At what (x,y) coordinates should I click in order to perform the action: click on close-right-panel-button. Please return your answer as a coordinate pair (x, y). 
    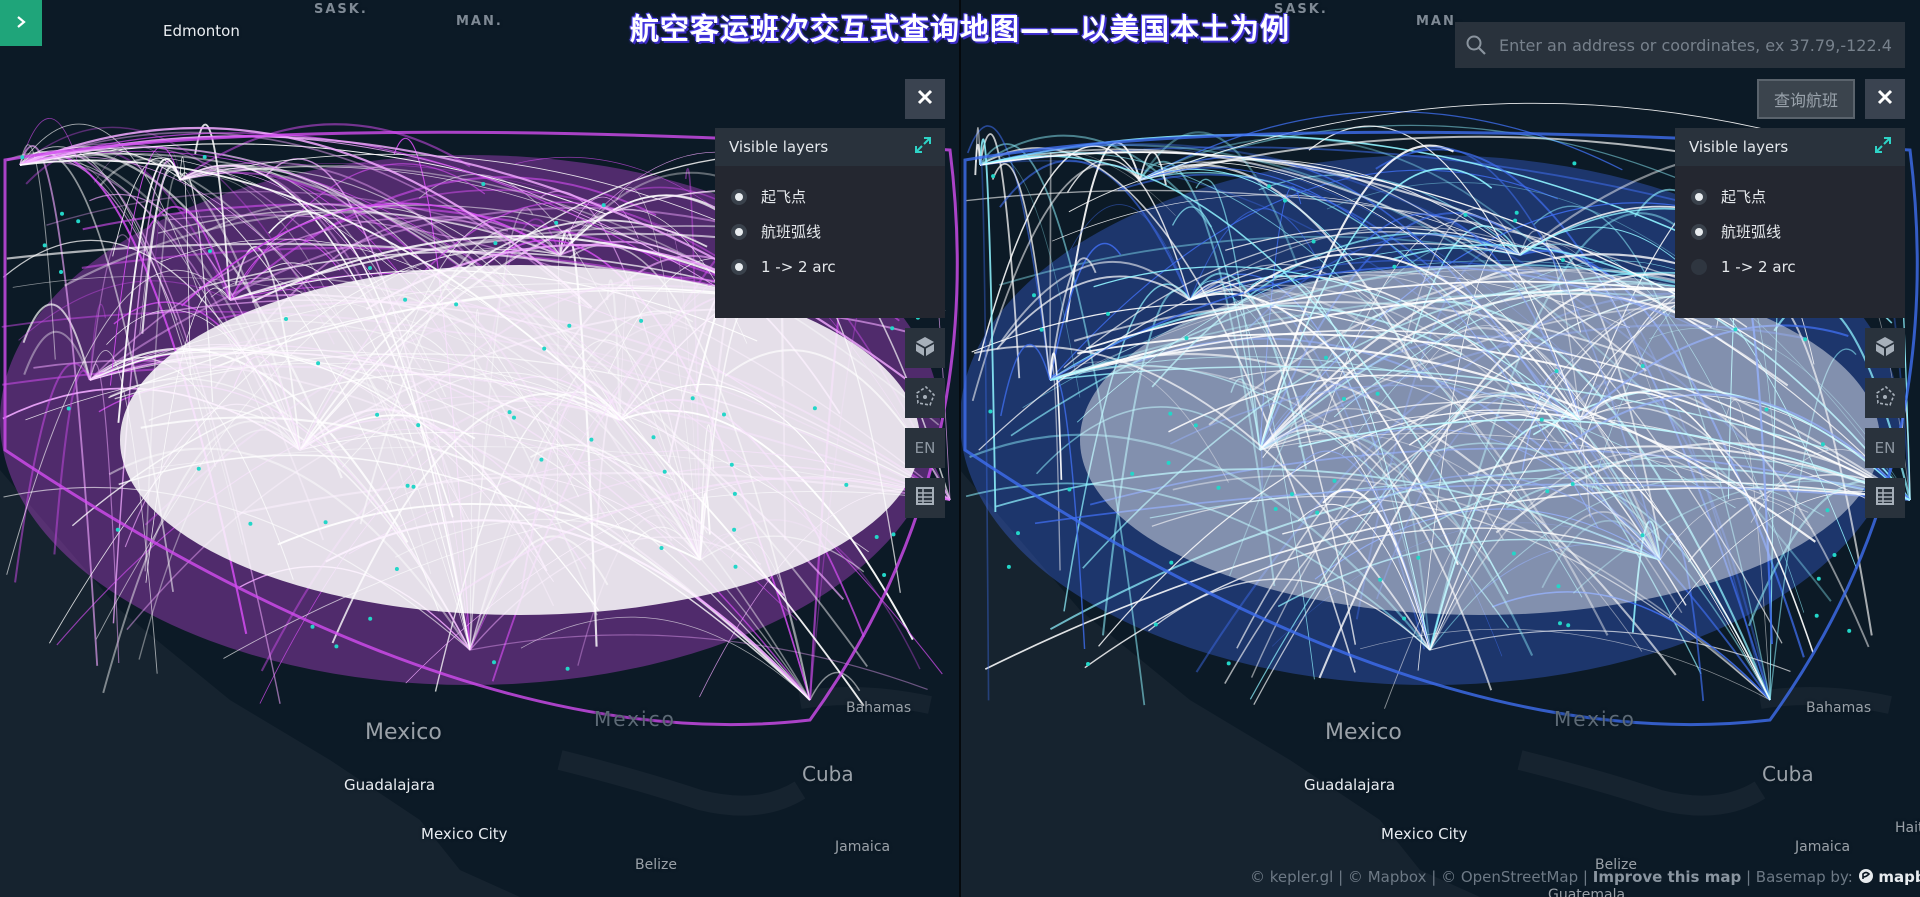
    Looking at the image, I should click on (1885, 99).